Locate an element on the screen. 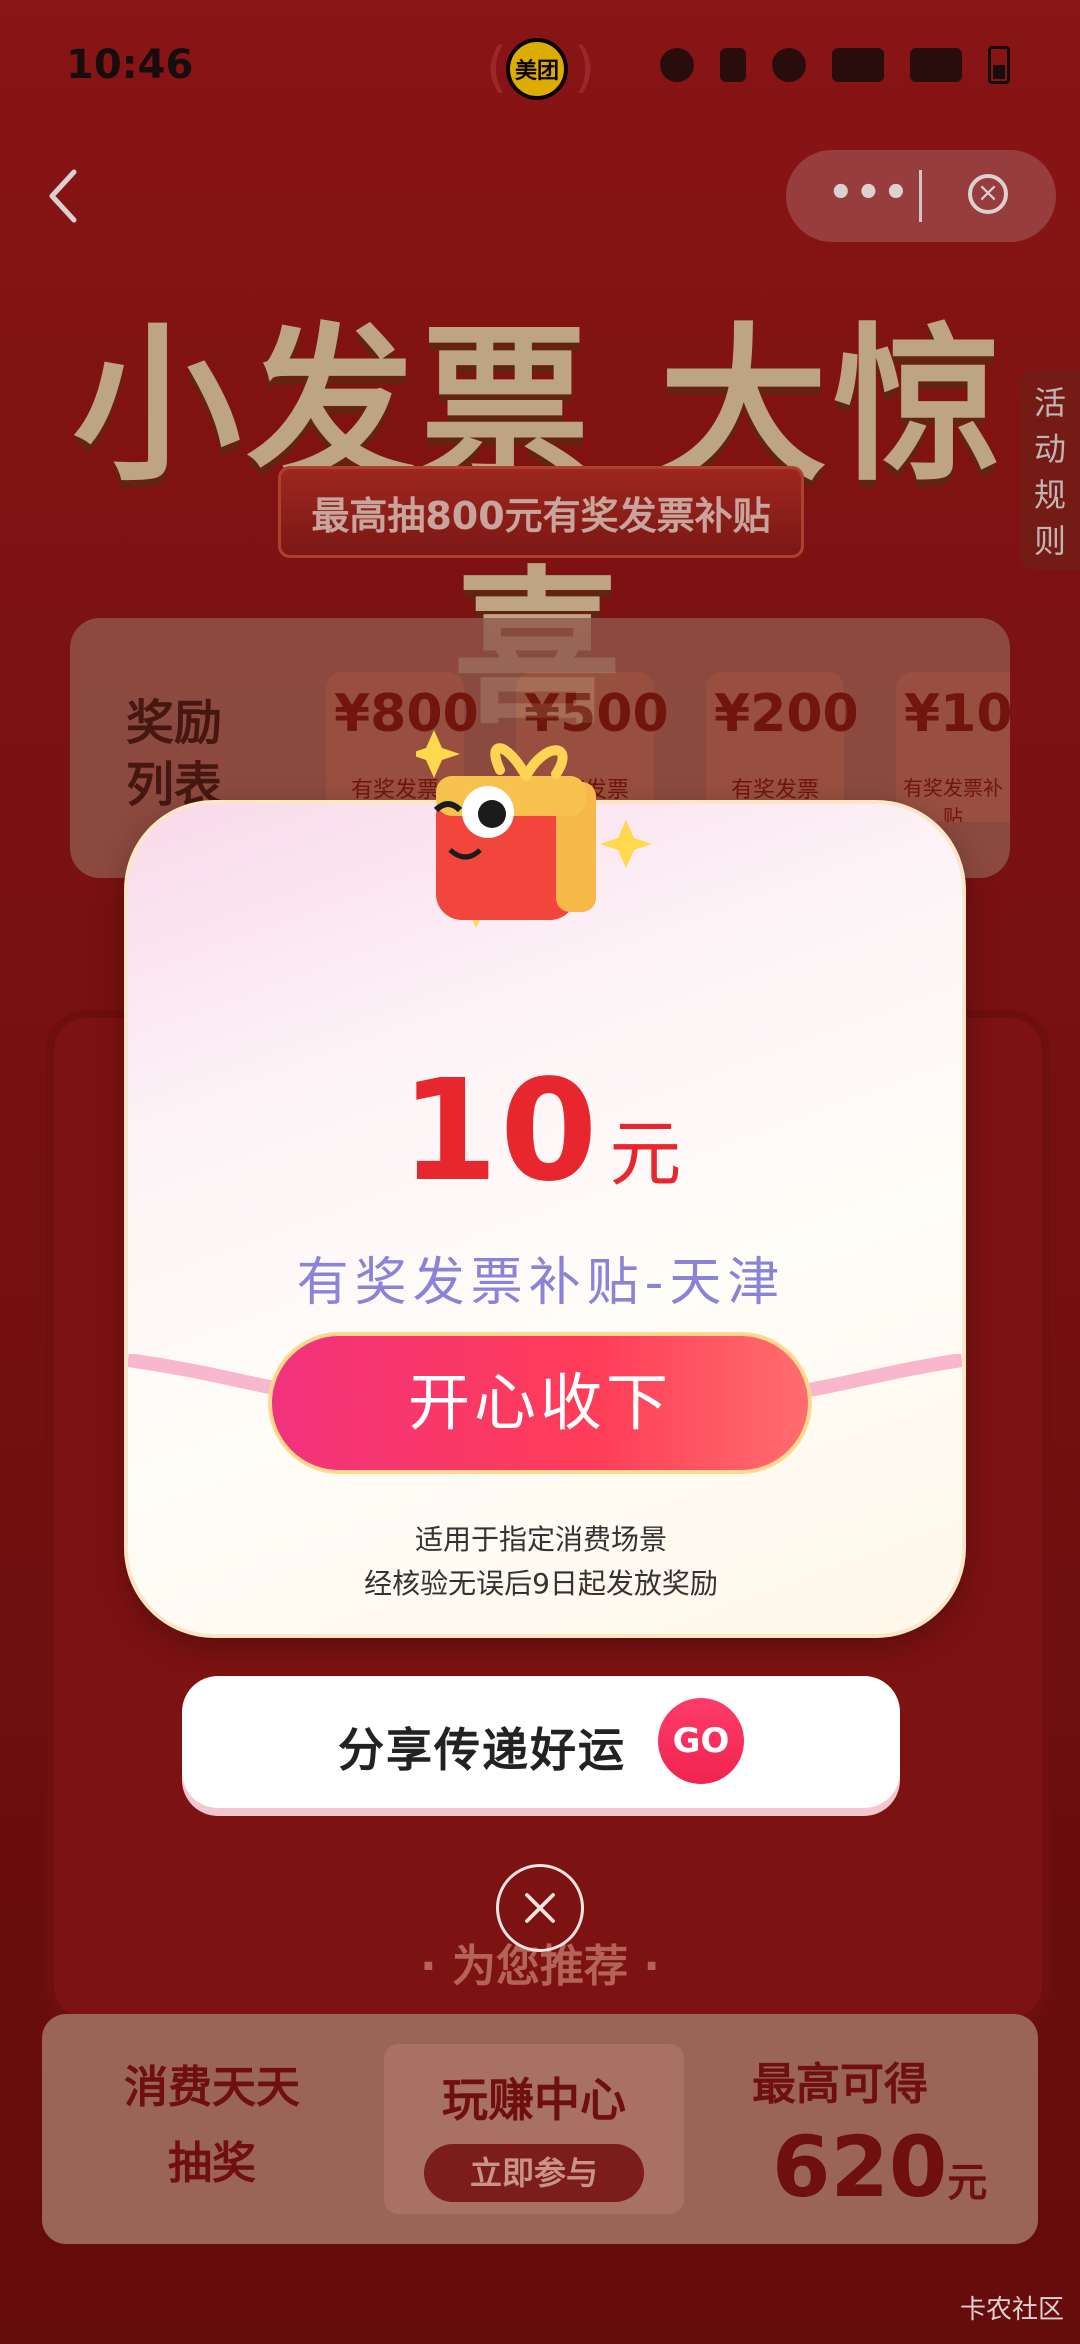  watermark: 卡农社区 is located at coordinates (1011, 2310).